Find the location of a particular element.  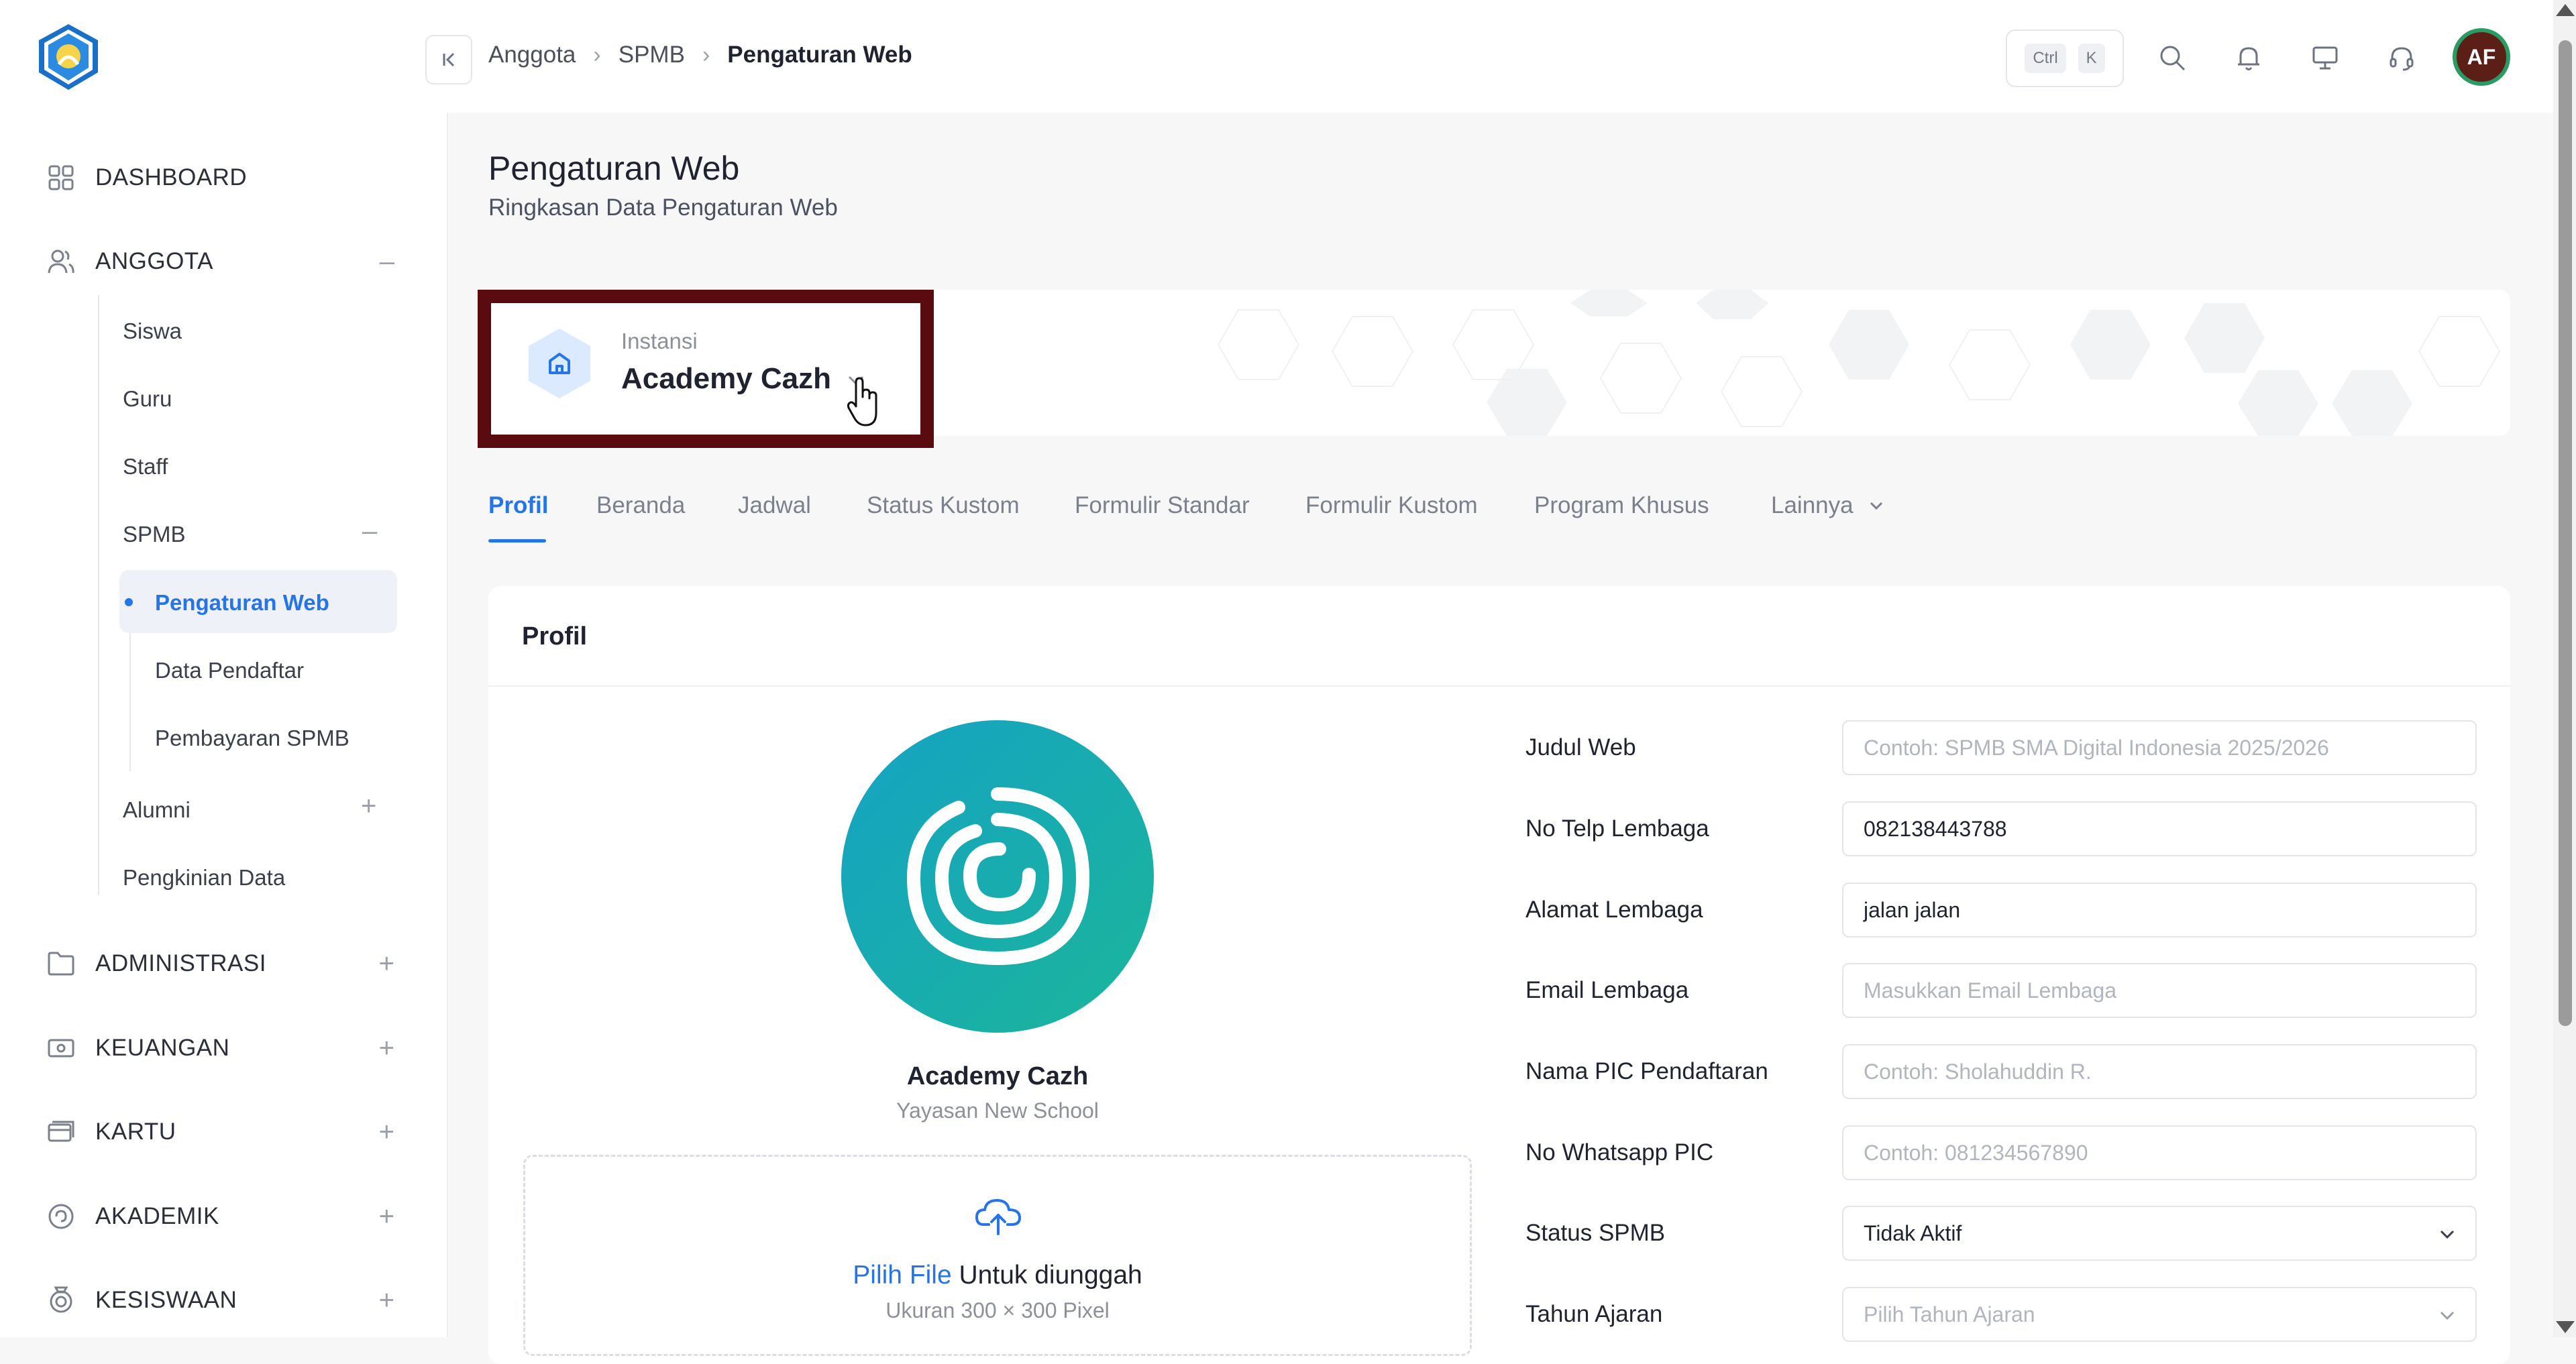

label-pic: Nama PIC Pendaftaran is located at coordinates (1646, 1071).